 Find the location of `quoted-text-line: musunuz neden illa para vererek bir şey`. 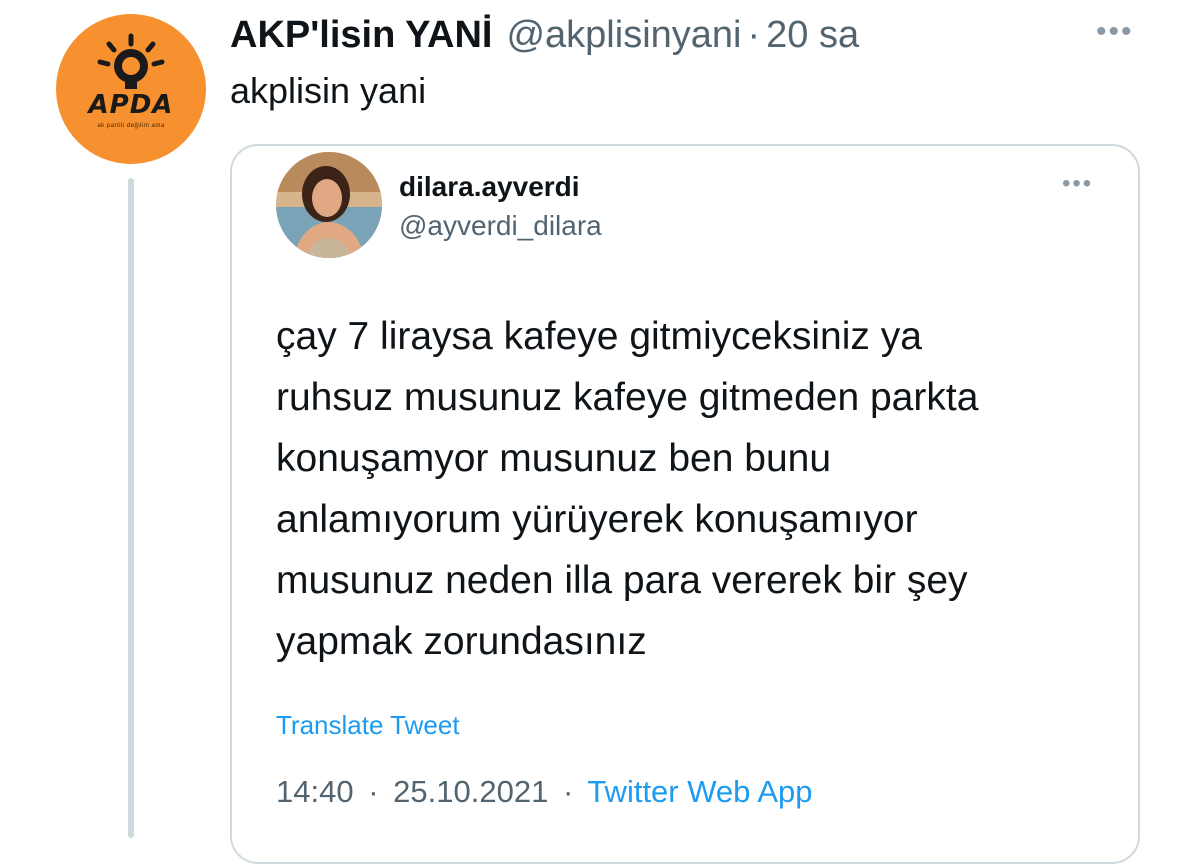

quoted-text-line: musunuz neden illa para vererek bir şey is located at coordinates (622, 580).